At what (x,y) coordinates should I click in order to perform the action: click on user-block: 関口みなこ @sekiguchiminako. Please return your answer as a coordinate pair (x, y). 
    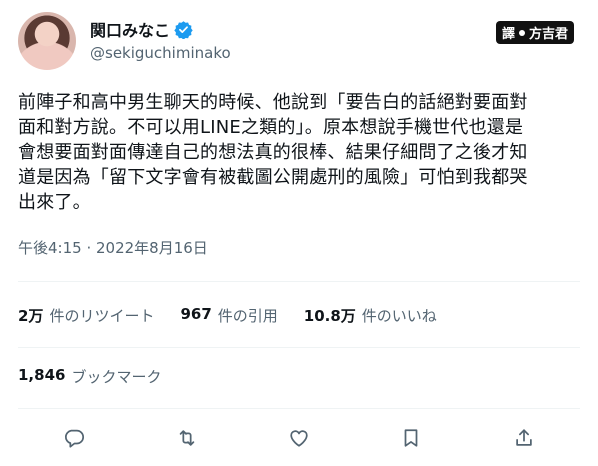
    Looking at the image, I should click on (160, 40).